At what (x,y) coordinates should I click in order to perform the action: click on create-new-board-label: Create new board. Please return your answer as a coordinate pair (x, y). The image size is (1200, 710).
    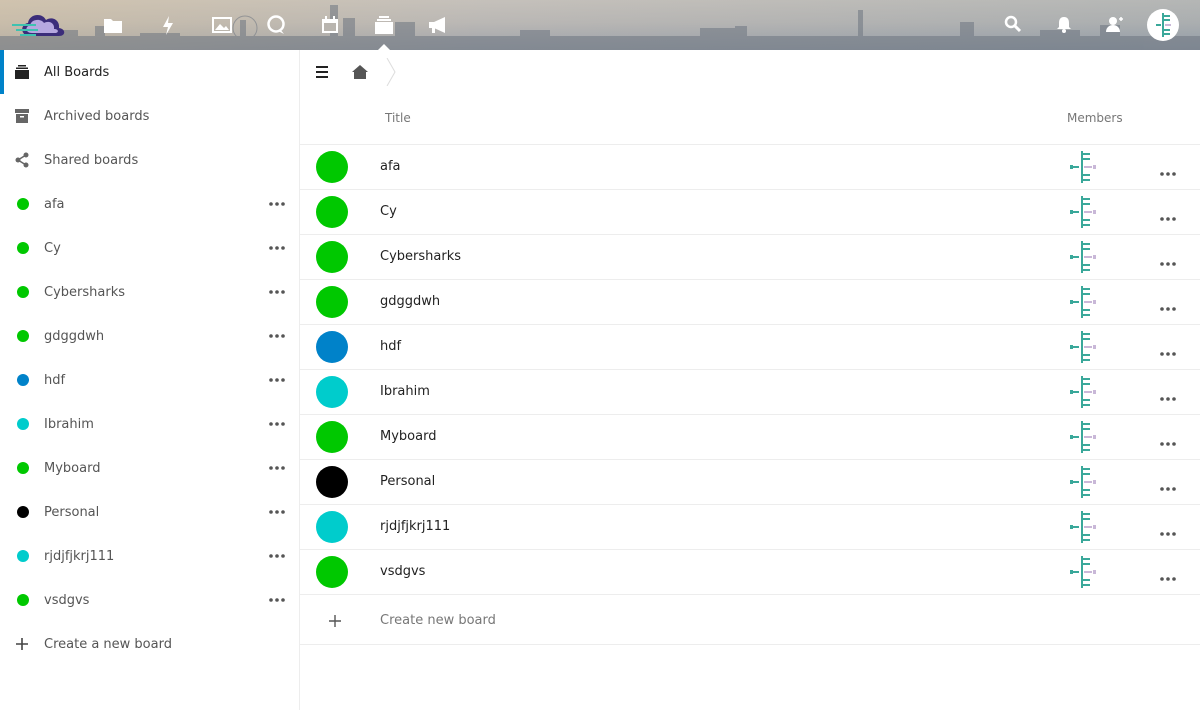
    Looking at the image, I should click on (438, 620).